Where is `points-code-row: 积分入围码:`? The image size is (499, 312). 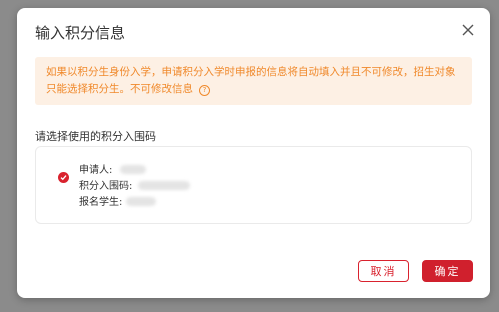
points-code-row: 积分入围码: is located at coordinates (134, 187).